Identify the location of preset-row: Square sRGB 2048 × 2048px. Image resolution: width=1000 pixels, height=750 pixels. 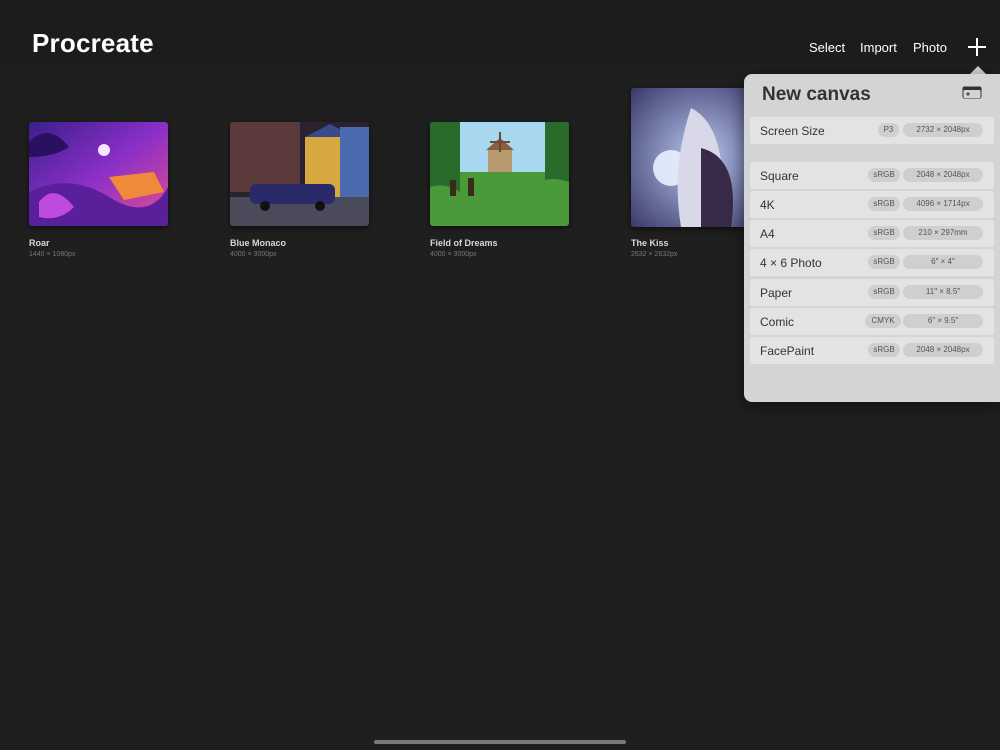
(872, 175).